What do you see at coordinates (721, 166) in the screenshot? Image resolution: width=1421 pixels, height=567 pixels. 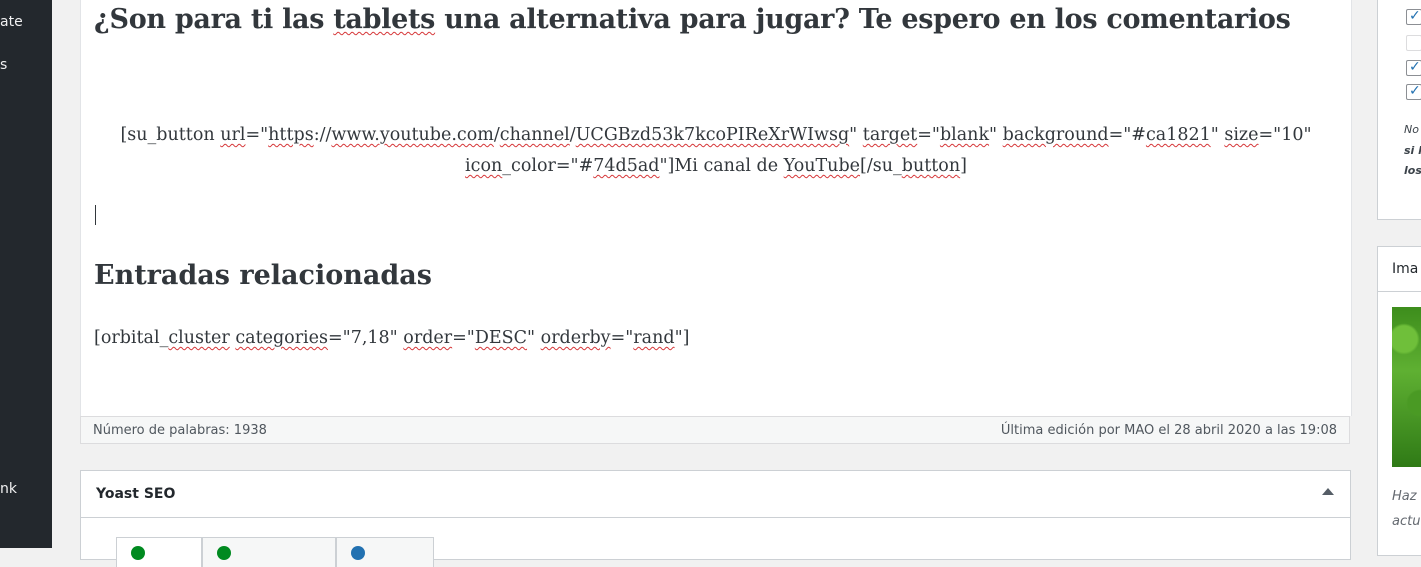 I see `text-run: "]Mi canal de` at bounding box center [721, 166].